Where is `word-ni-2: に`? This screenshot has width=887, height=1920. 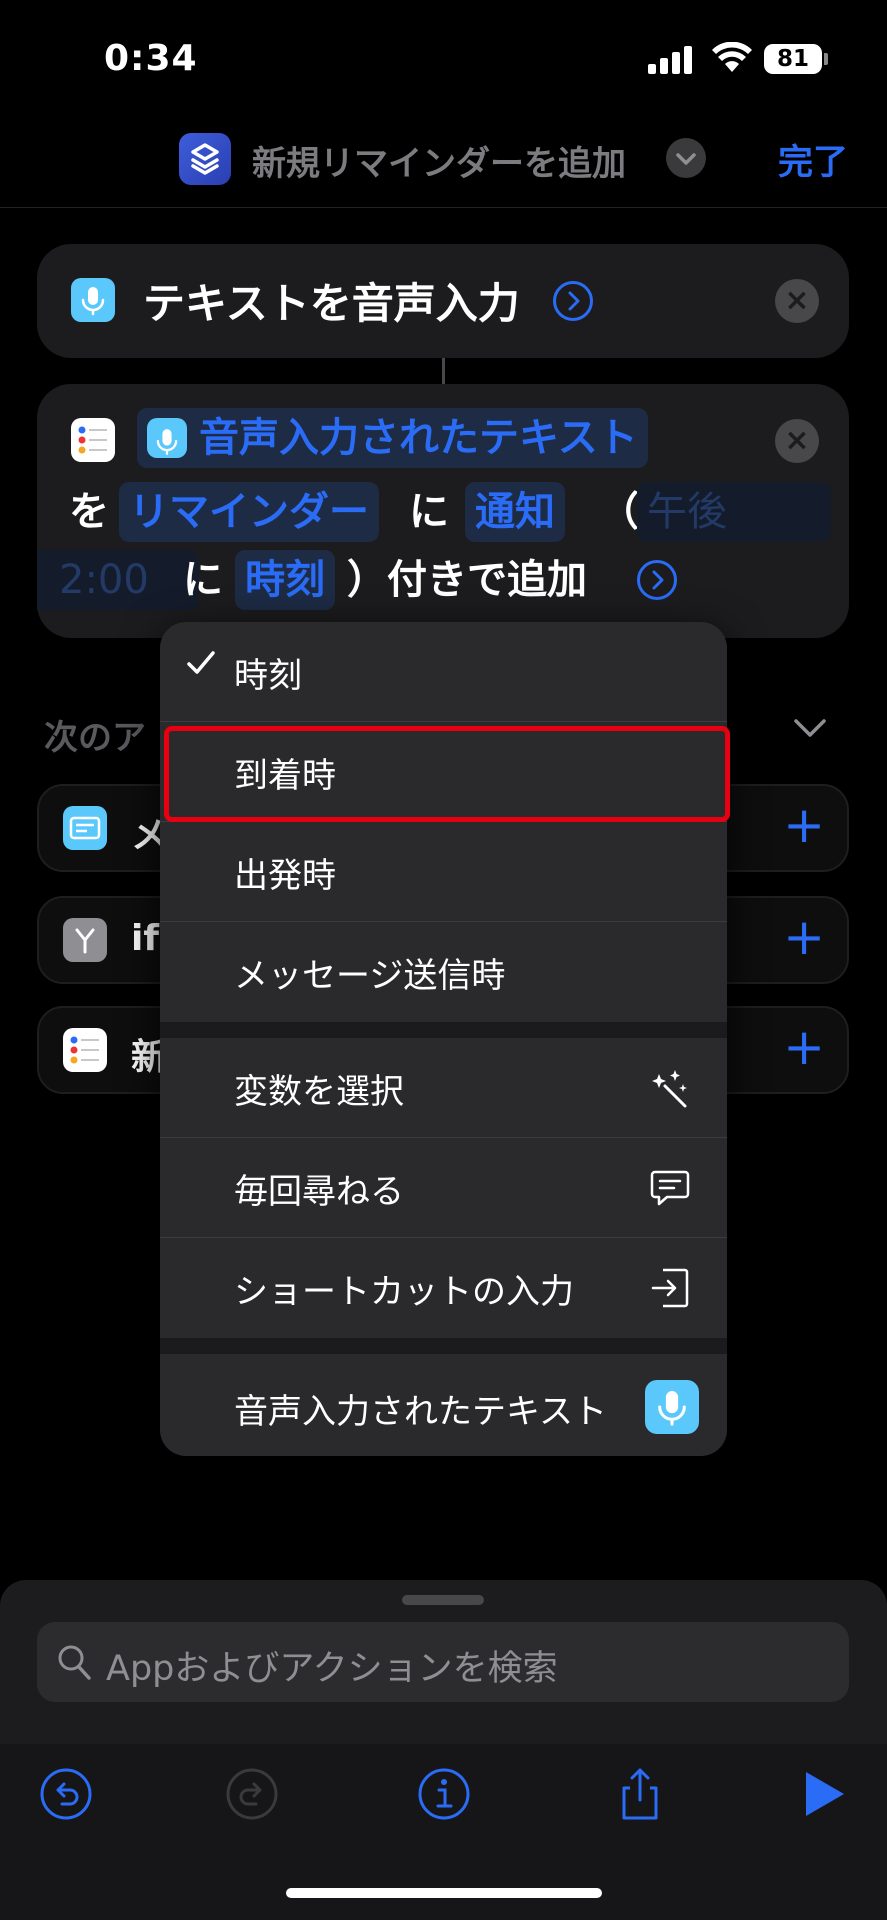
word-ni-2: に is located at coordinates (203, 580).